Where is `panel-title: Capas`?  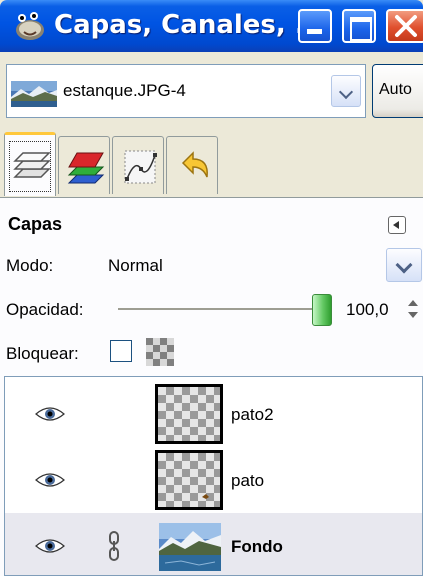
panel-title: Capas is located at coordinates (35, 224).